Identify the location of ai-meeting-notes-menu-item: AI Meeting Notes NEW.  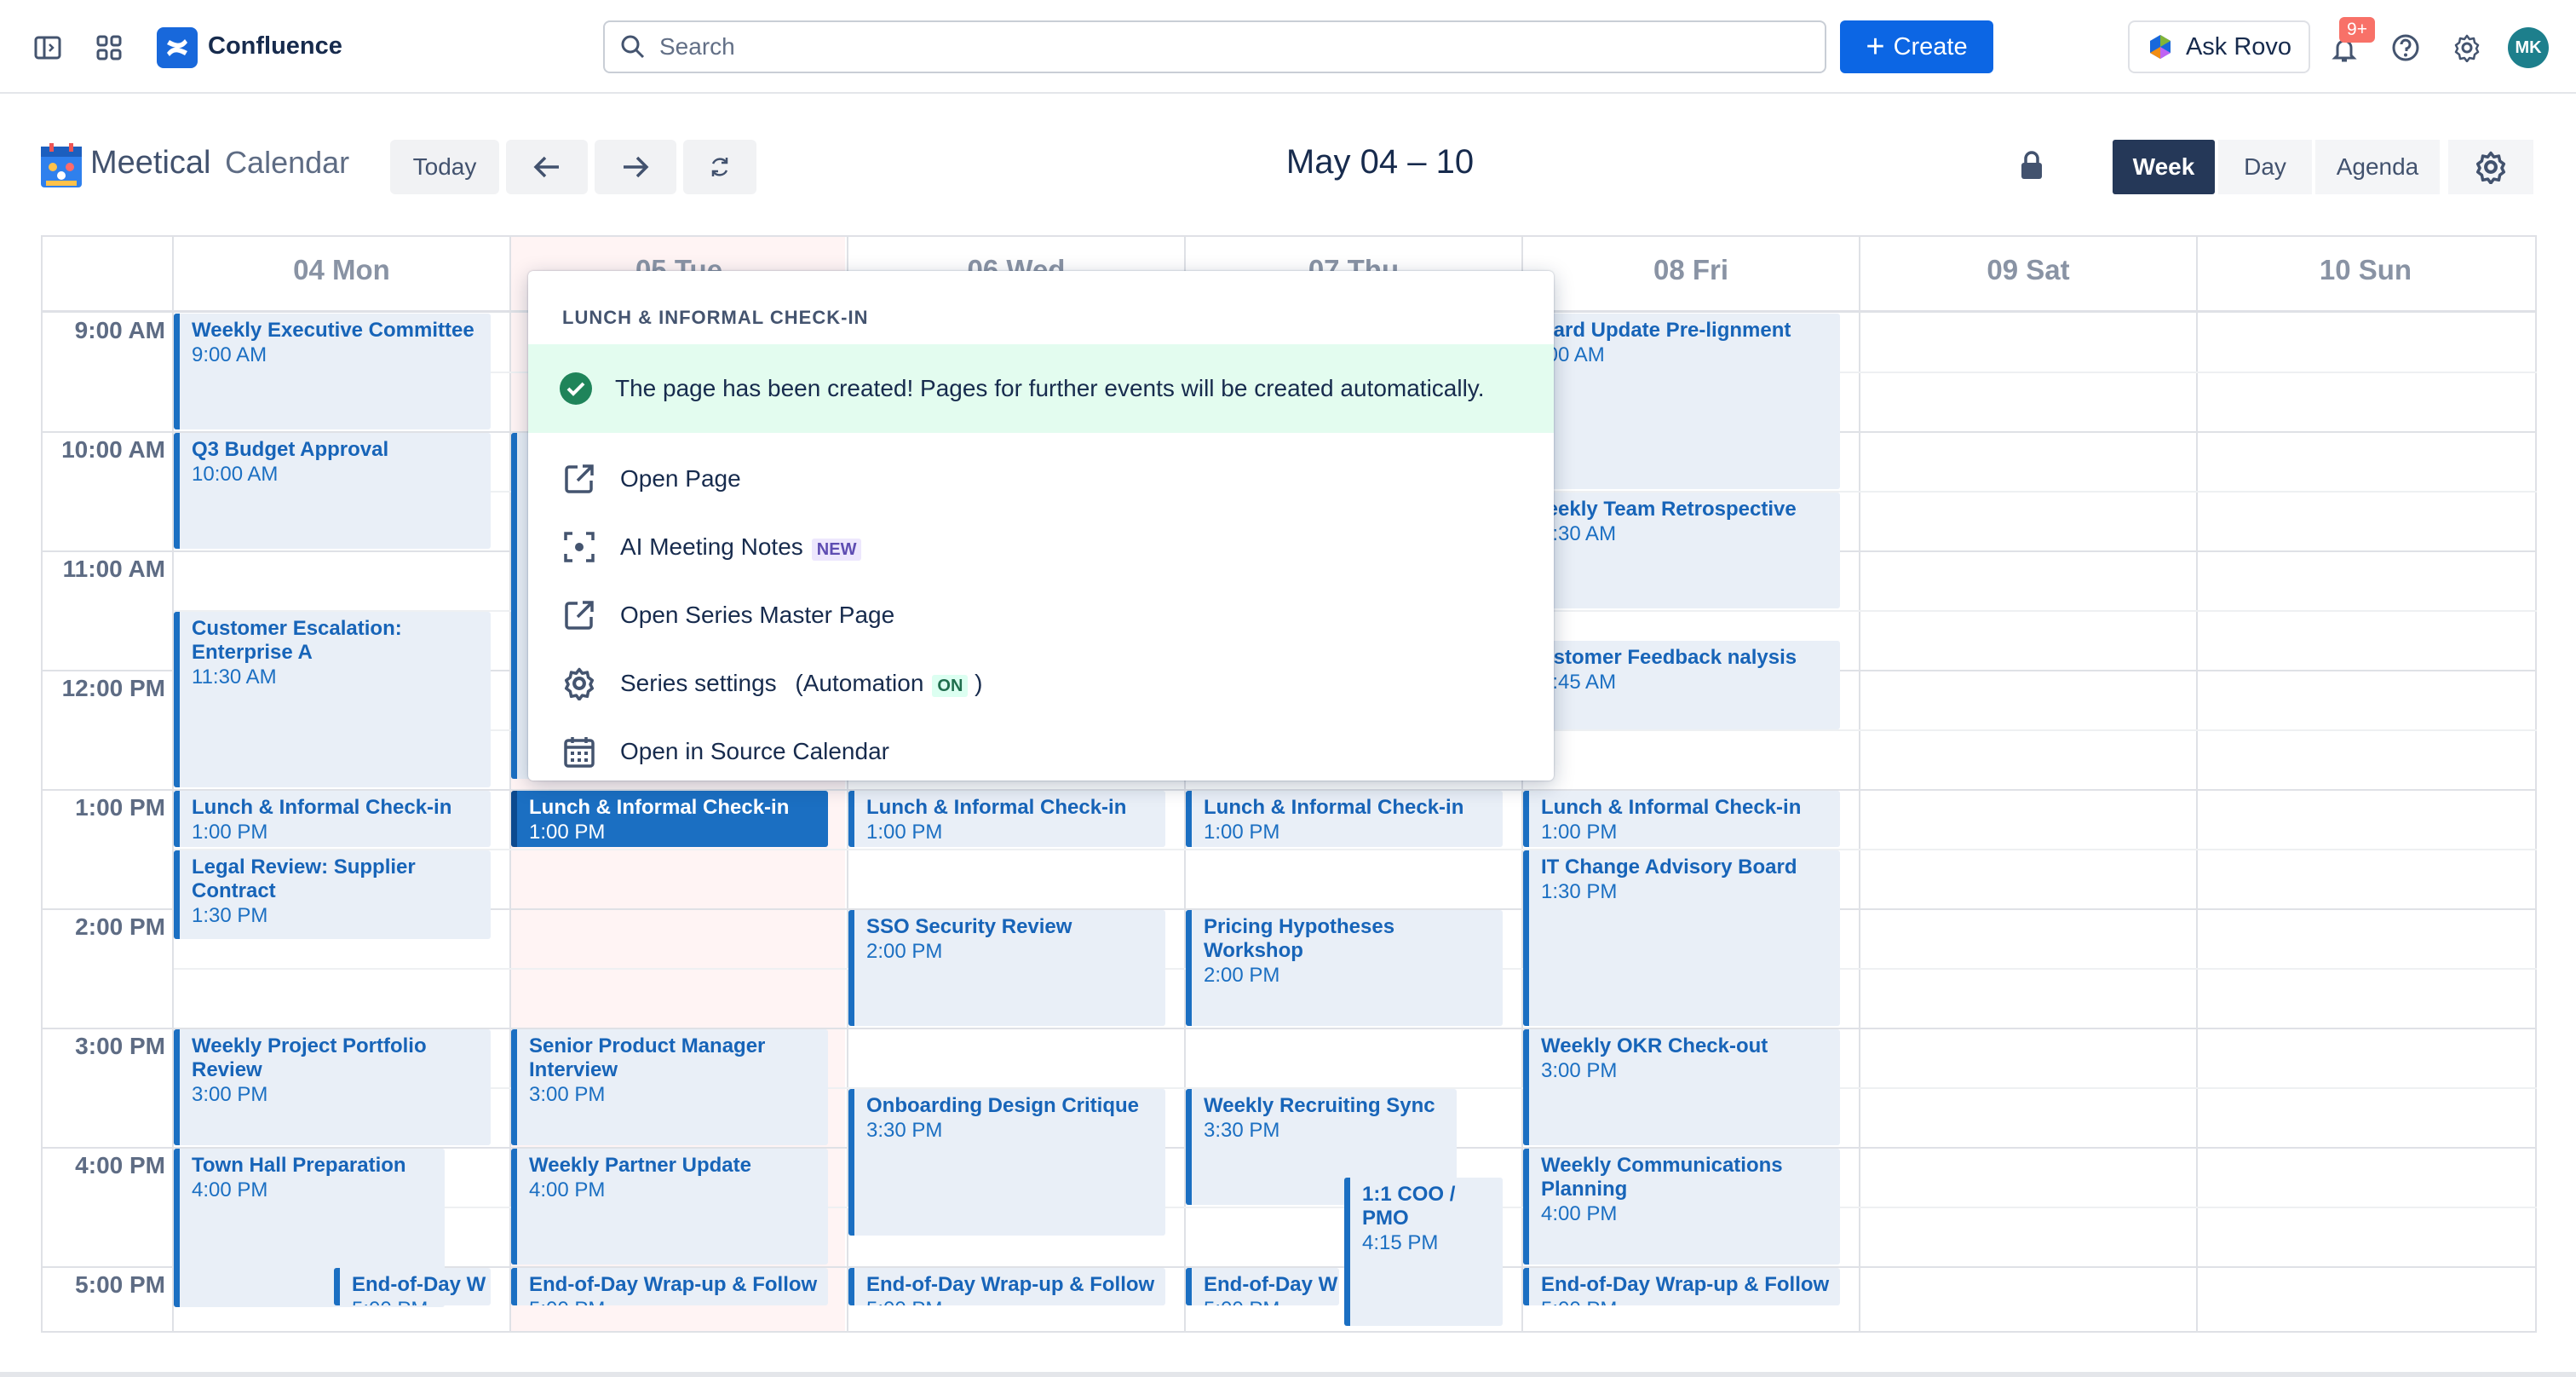
(712, 547).